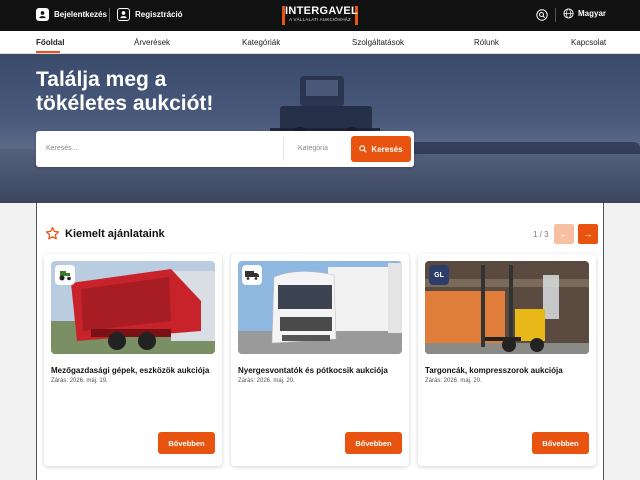 This screenshot has width=640, height=480. Describe the element at coordinates (101, 79) in the screenshot. I see `hero-title-line1: Találja meg a` at that location.